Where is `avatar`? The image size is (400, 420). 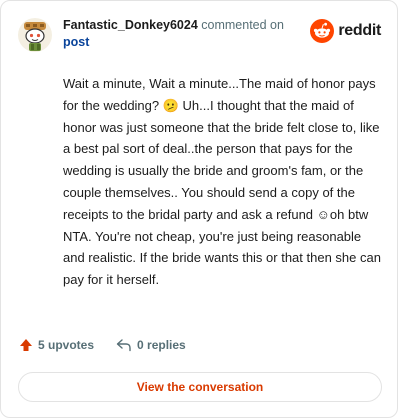
avatar is located at coordinates (35, 35).